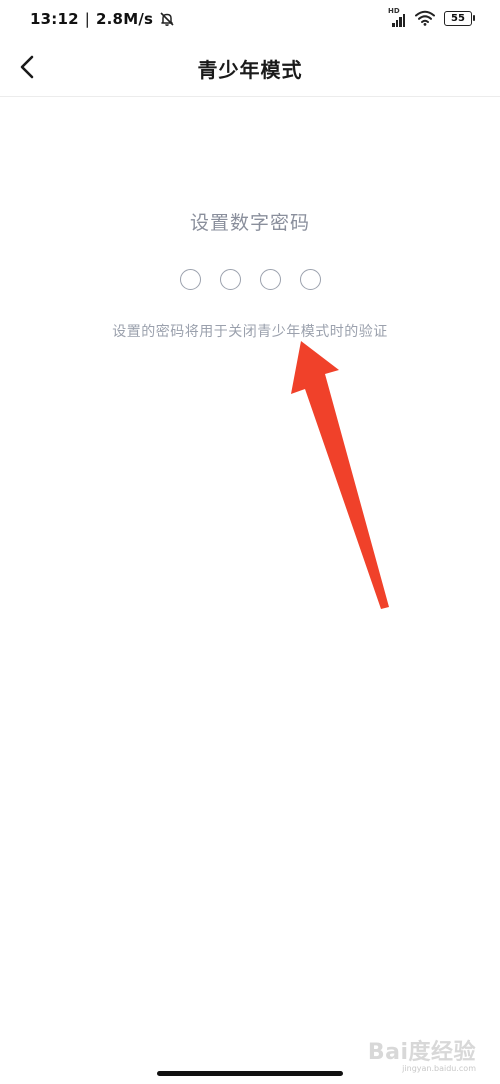 The height and width of the screenshot is (1084, 500). What do you see at coordinates (250, 1073) in the screenshot?
I see `home-indicator` at bounding box center [250, 1073].